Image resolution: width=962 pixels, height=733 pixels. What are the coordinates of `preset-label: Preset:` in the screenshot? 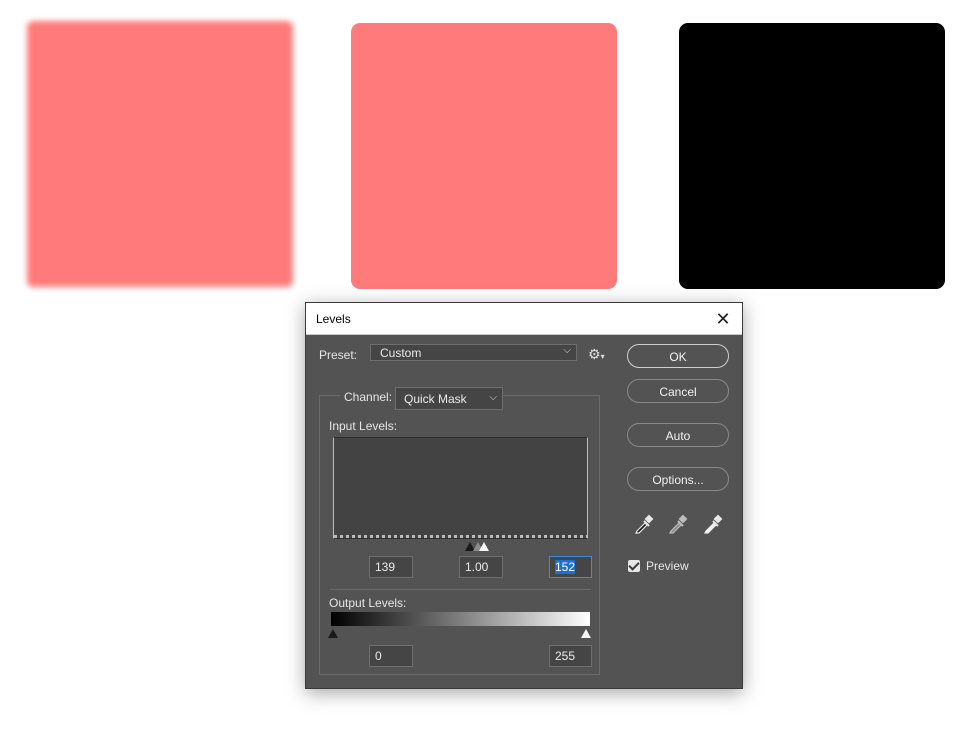 It's located at (338, 355).